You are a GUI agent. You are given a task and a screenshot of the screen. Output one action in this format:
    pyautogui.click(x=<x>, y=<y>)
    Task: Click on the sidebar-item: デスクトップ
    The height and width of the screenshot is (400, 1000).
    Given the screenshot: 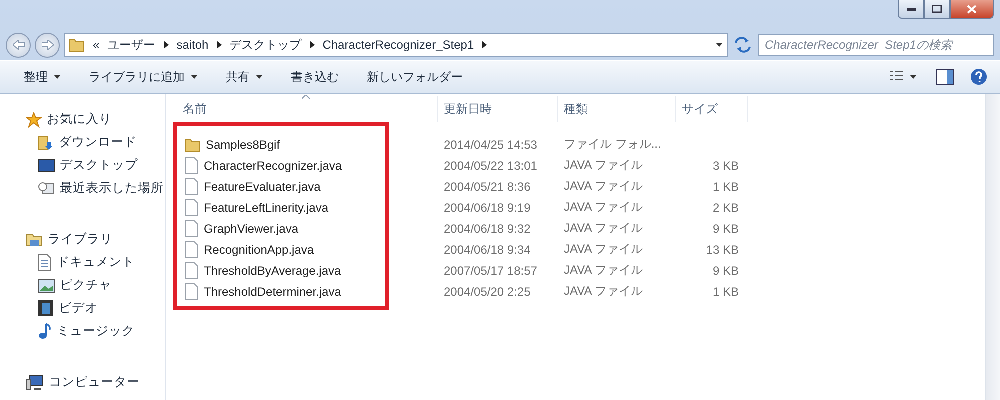 What is the action you would take?
    pyautogui.click(x=82, y=165)
    